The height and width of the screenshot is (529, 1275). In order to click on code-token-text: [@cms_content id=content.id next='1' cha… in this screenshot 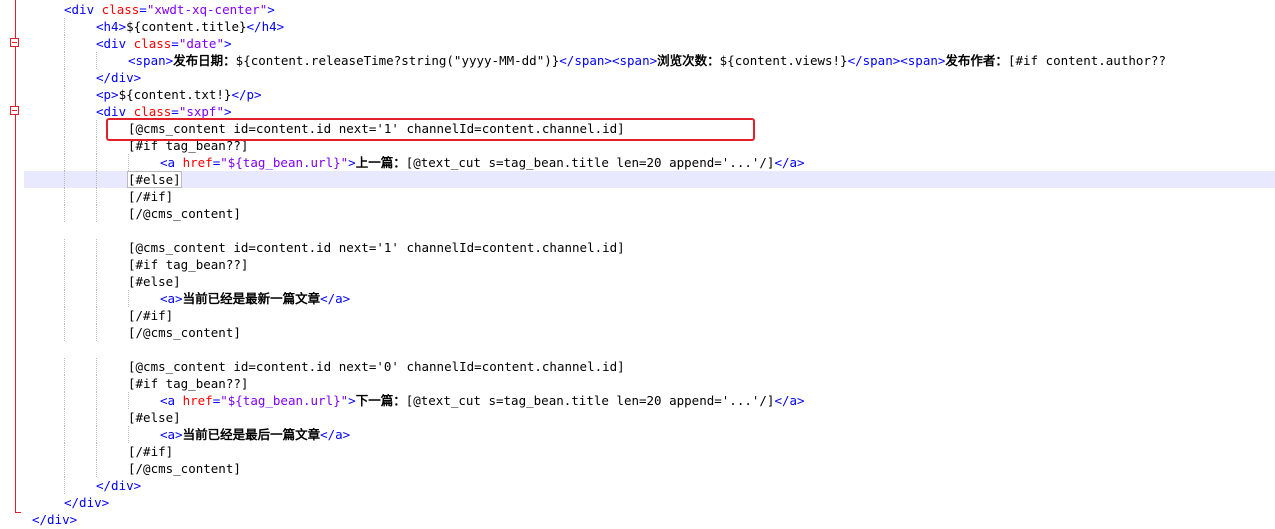, I will do `click(376, 247)`.